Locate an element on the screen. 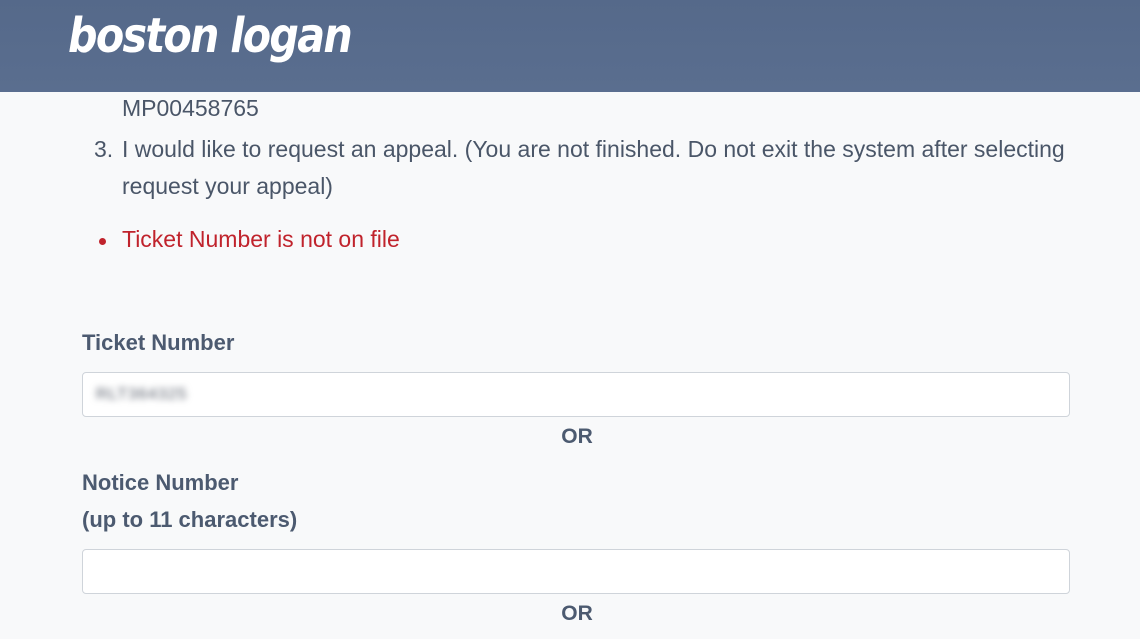 The image size is (1140, 639). option-number: 3. is located at coordinates (104, 149).